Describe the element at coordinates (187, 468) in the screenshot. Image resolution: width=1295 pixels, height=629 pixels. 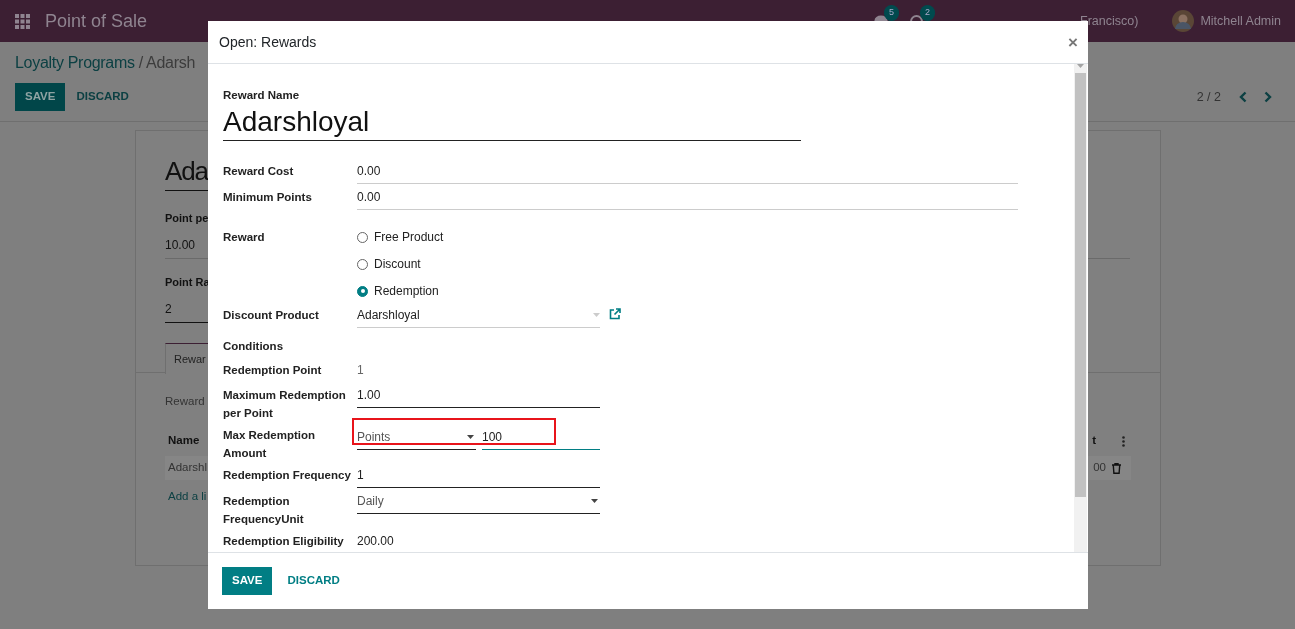
I see `table-cell-text: Adarshl` at that location.